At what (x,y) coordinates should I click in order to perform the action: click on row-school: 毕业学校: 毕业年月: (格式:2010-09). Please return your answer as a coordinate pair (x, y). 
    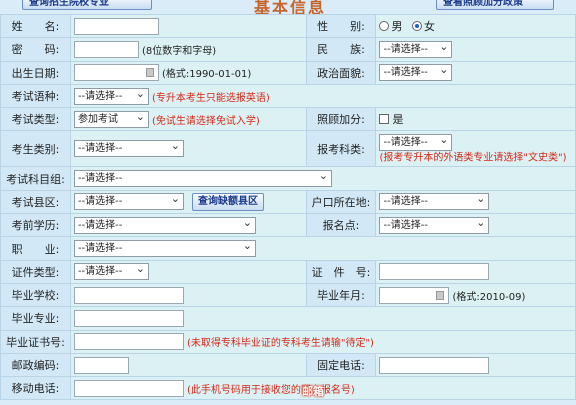
    Looking at the image, I should click on (288, 295).